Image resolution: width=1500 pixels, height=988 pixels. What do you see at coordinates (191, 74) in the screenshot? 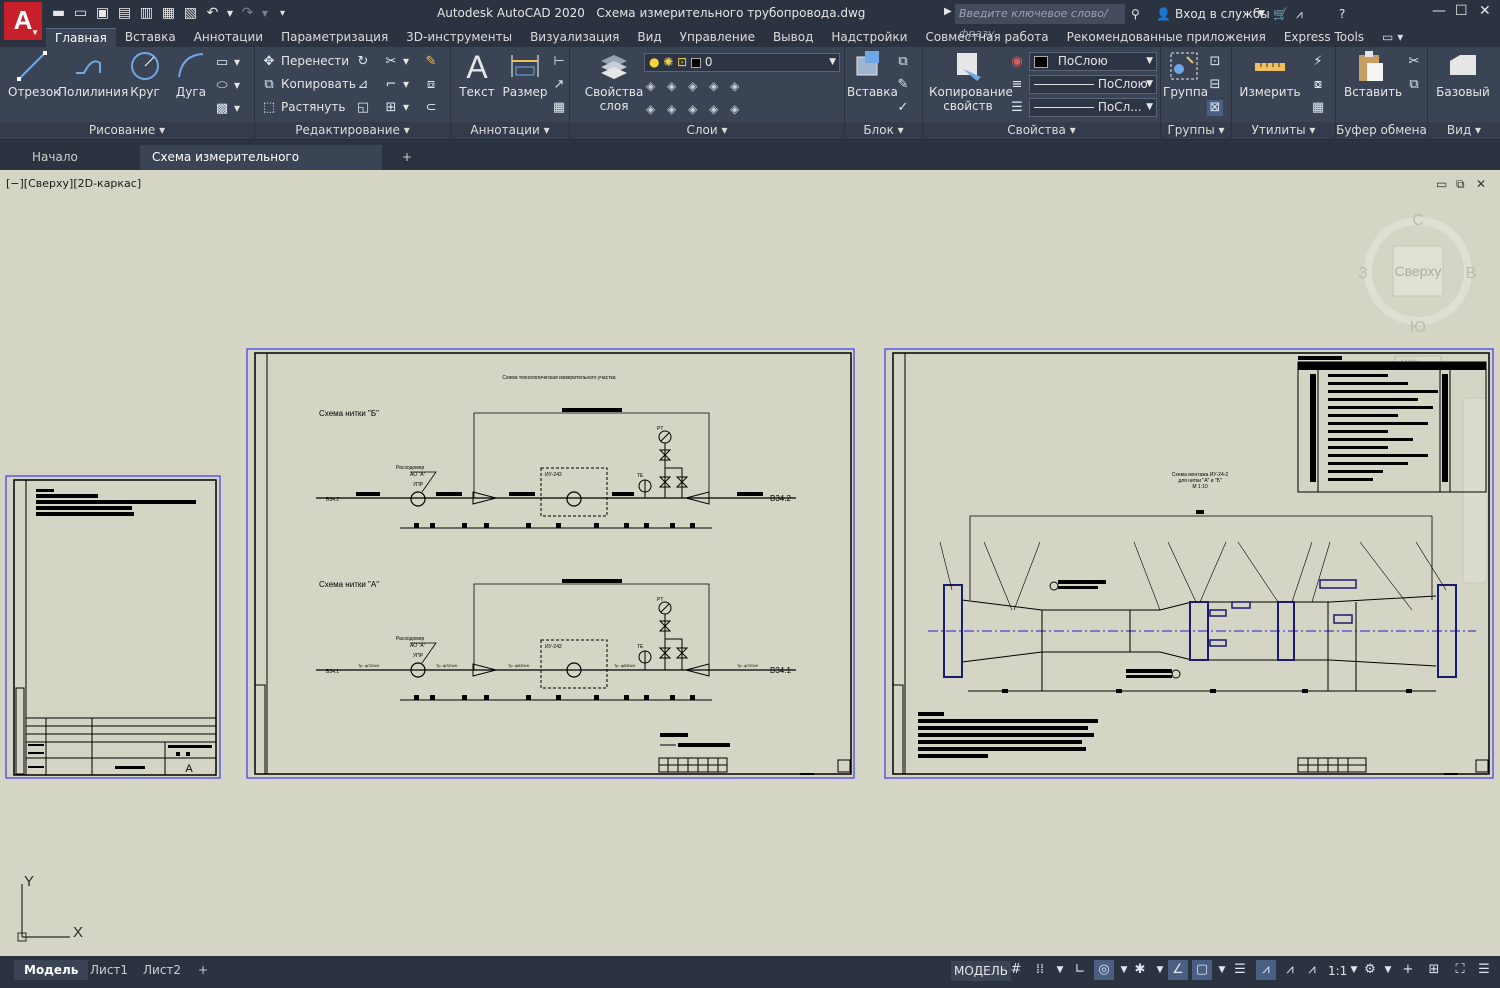
I see `arc-button: Дуга` at bounding box center [191, 74].